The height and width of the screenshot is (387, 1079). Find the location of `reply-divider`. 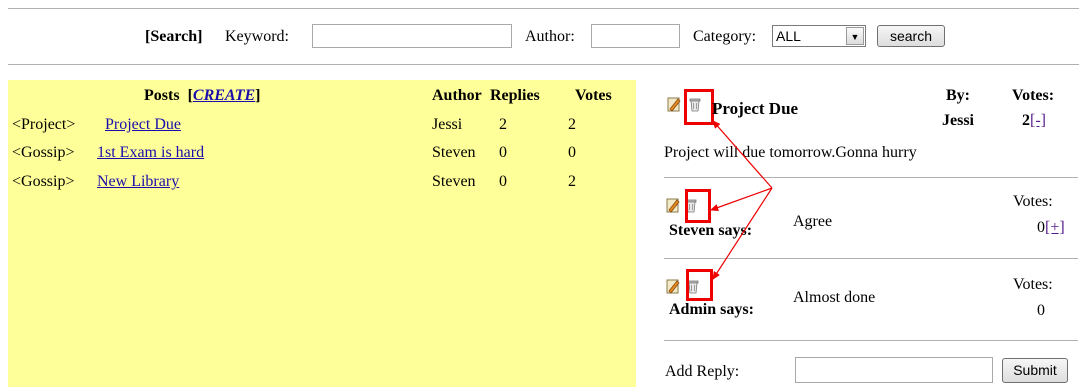

reply-divider is located at coordinates (871, 258).